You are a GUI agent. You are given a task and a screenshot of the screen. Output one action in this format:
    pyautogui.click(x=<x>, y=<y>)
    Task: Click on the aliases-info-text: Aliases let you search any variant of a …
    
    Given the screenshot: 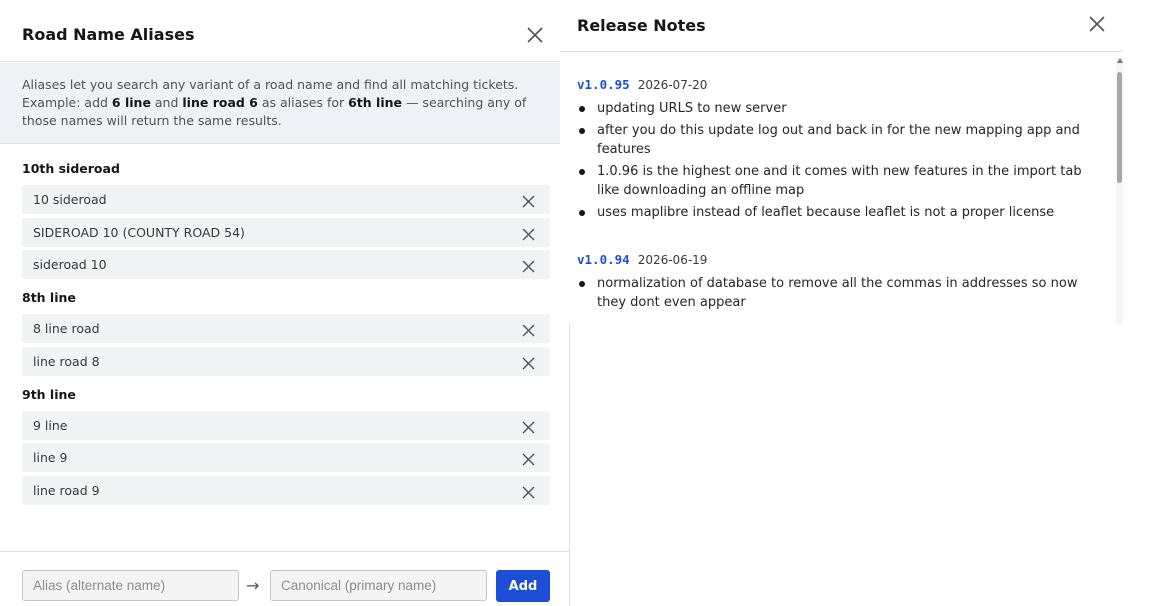 What is the action you would take?
    pyautogui.click(x=280, y=103)
    